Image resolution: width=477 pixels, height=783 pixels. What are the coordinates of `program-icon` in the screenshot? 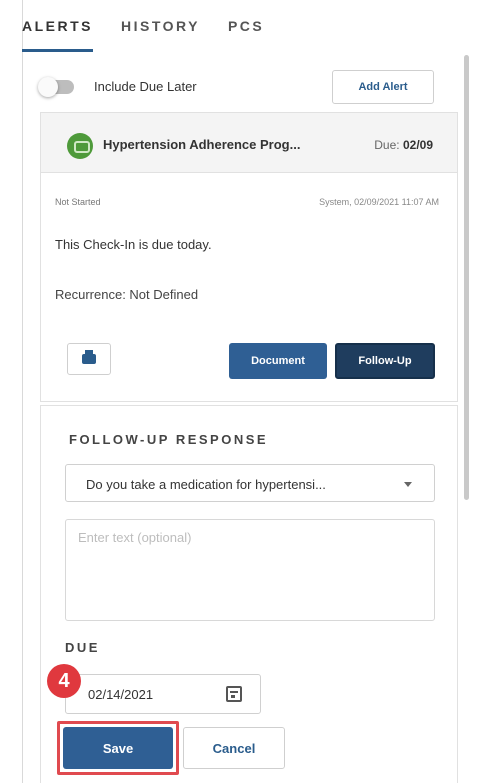 It's located at (80, 146).